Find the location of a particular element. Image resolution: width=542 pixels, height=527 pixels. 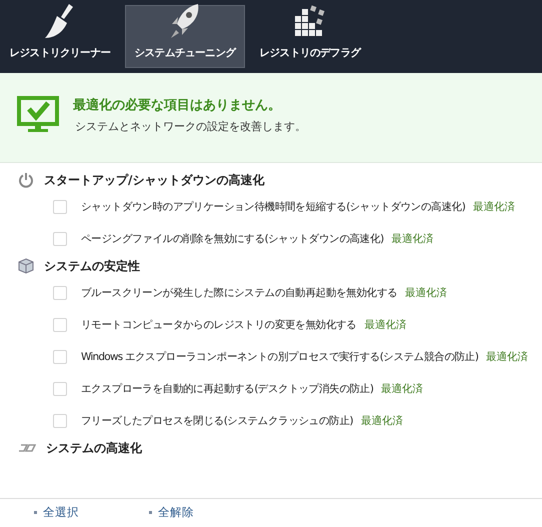

status-description: システムとネットワークの設定を改善します。 is located at coordinates (190, 126).